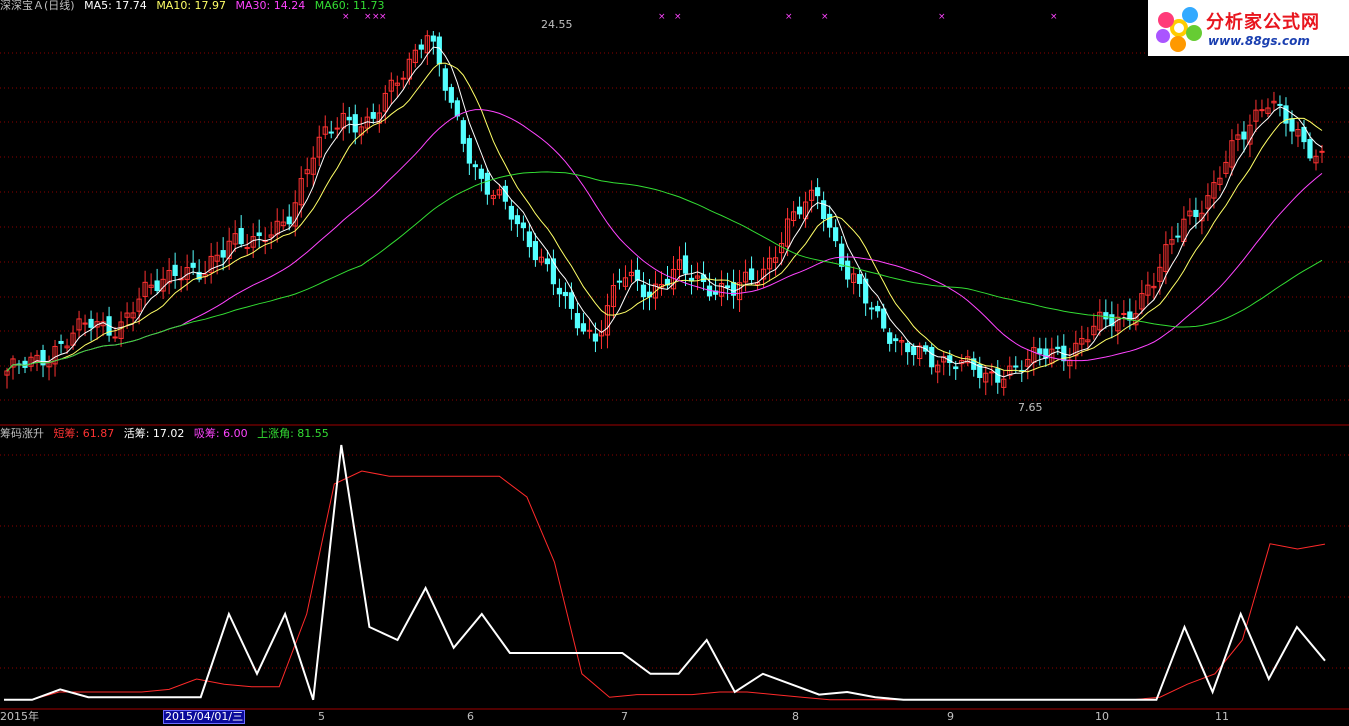  Describe the element at coordinates (37, 6) in the screenshot. I see `stock-title: 深深宝Ａ(日线)` at that location.